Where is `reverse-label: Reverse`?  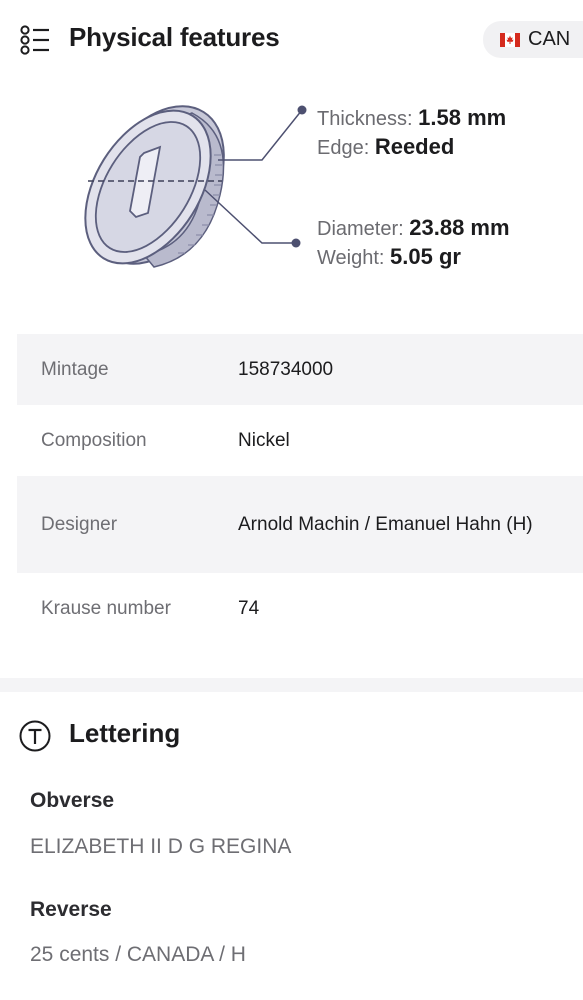
reverse-label: Reverse is located at coordinates (71, 909).